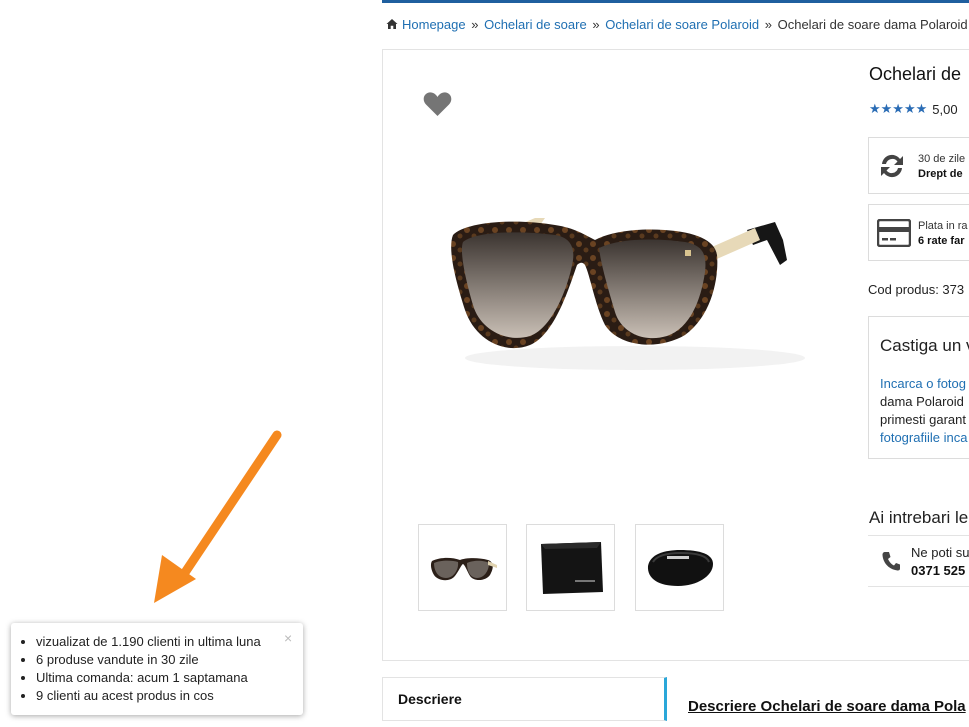 This screenshot has width=969, height=727. Describe the element at coordinates (924, 345) in the screenshot. I see `photo-contest-title: Castiga un v` at that location.